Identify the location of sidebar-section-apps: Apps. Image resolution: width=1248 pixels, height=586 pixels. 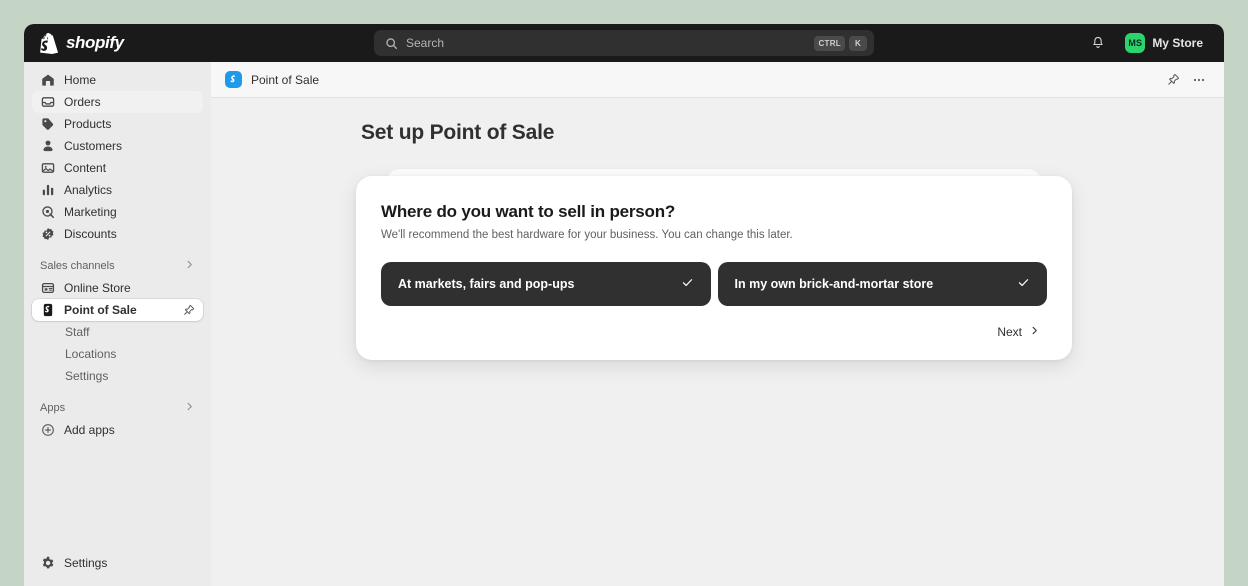
(117, 408).